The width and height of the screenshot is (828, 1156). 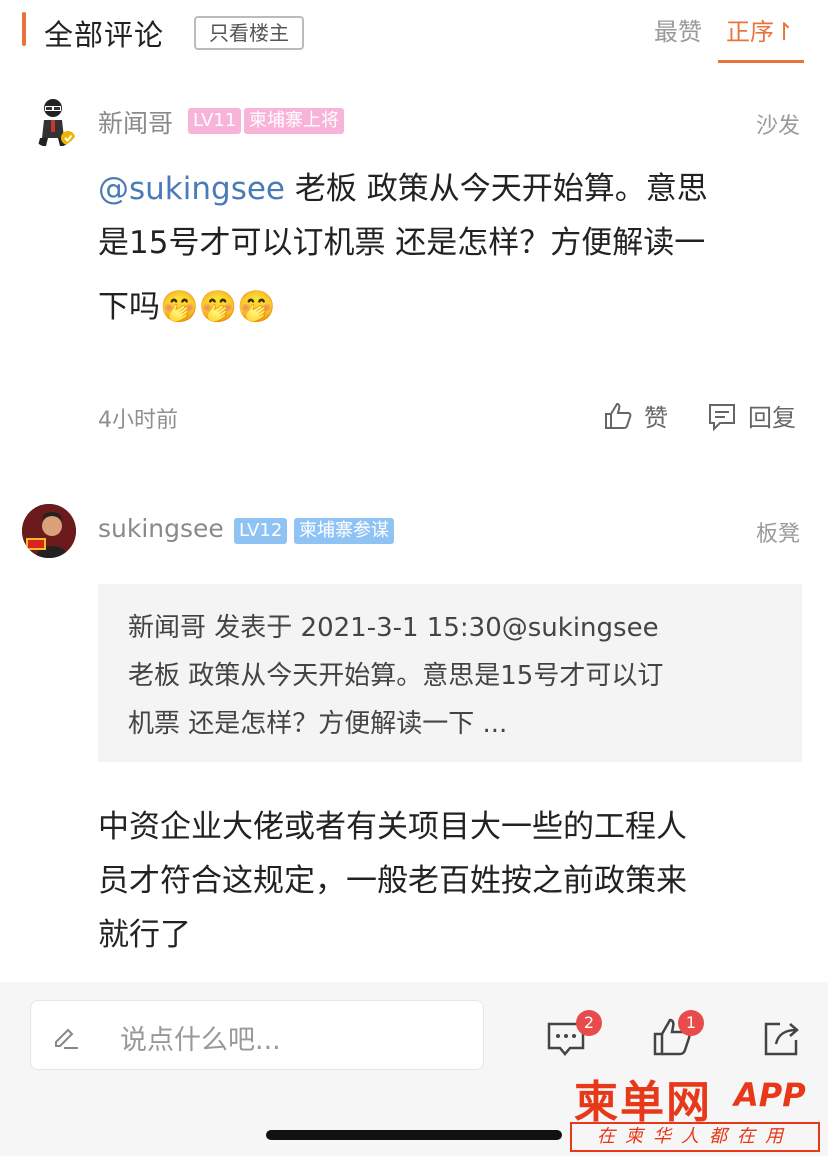 What do you see at coordinates (138, 420) in the screenshot?
I see `comment-time: 4小时前` at bounding box center [138, 420].